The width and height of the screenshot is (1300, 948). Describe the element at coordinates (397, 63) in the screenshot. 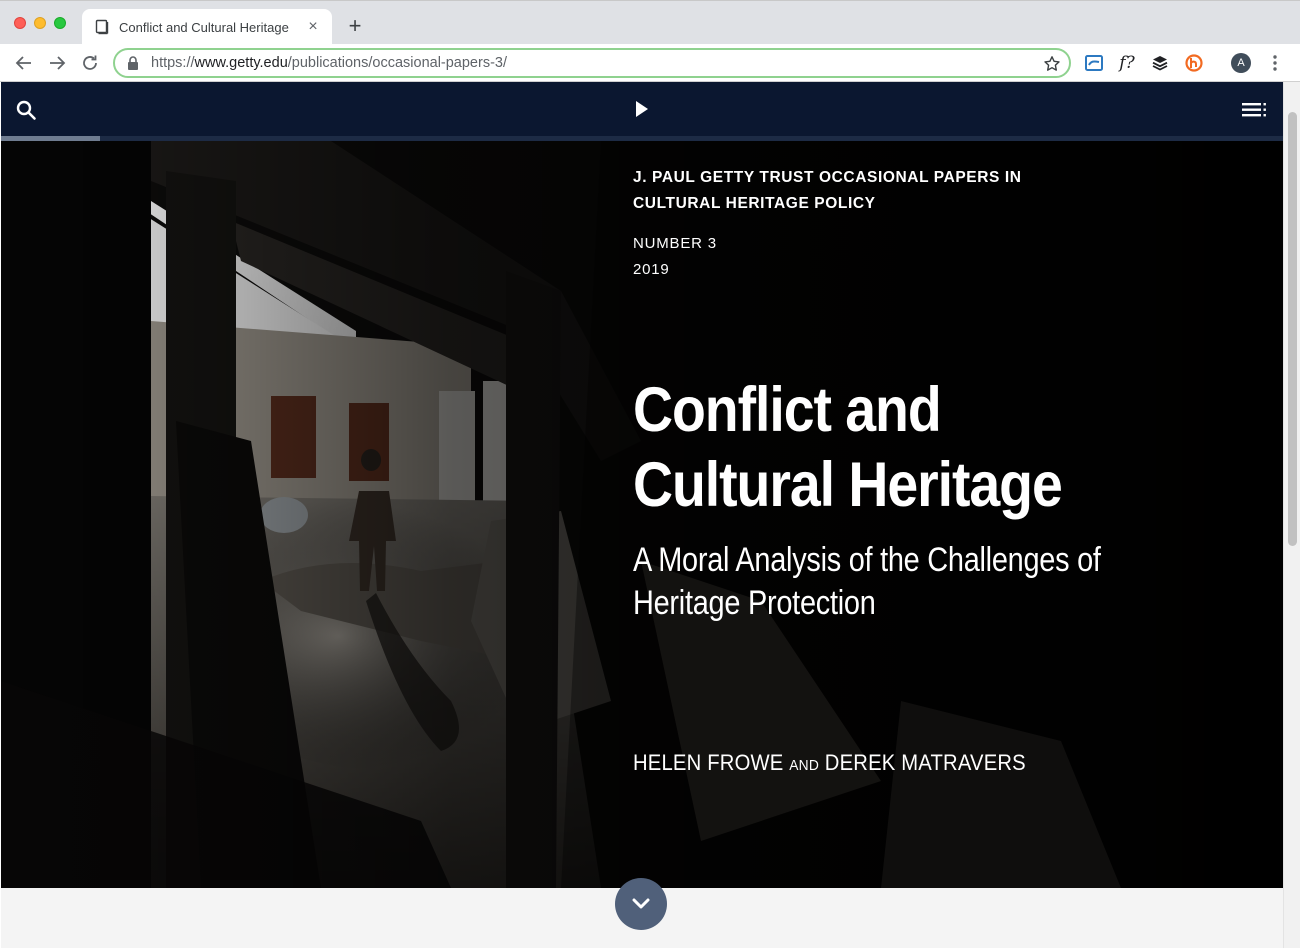

I see `url-path: /publications/occasional-papers-3/` at that location.